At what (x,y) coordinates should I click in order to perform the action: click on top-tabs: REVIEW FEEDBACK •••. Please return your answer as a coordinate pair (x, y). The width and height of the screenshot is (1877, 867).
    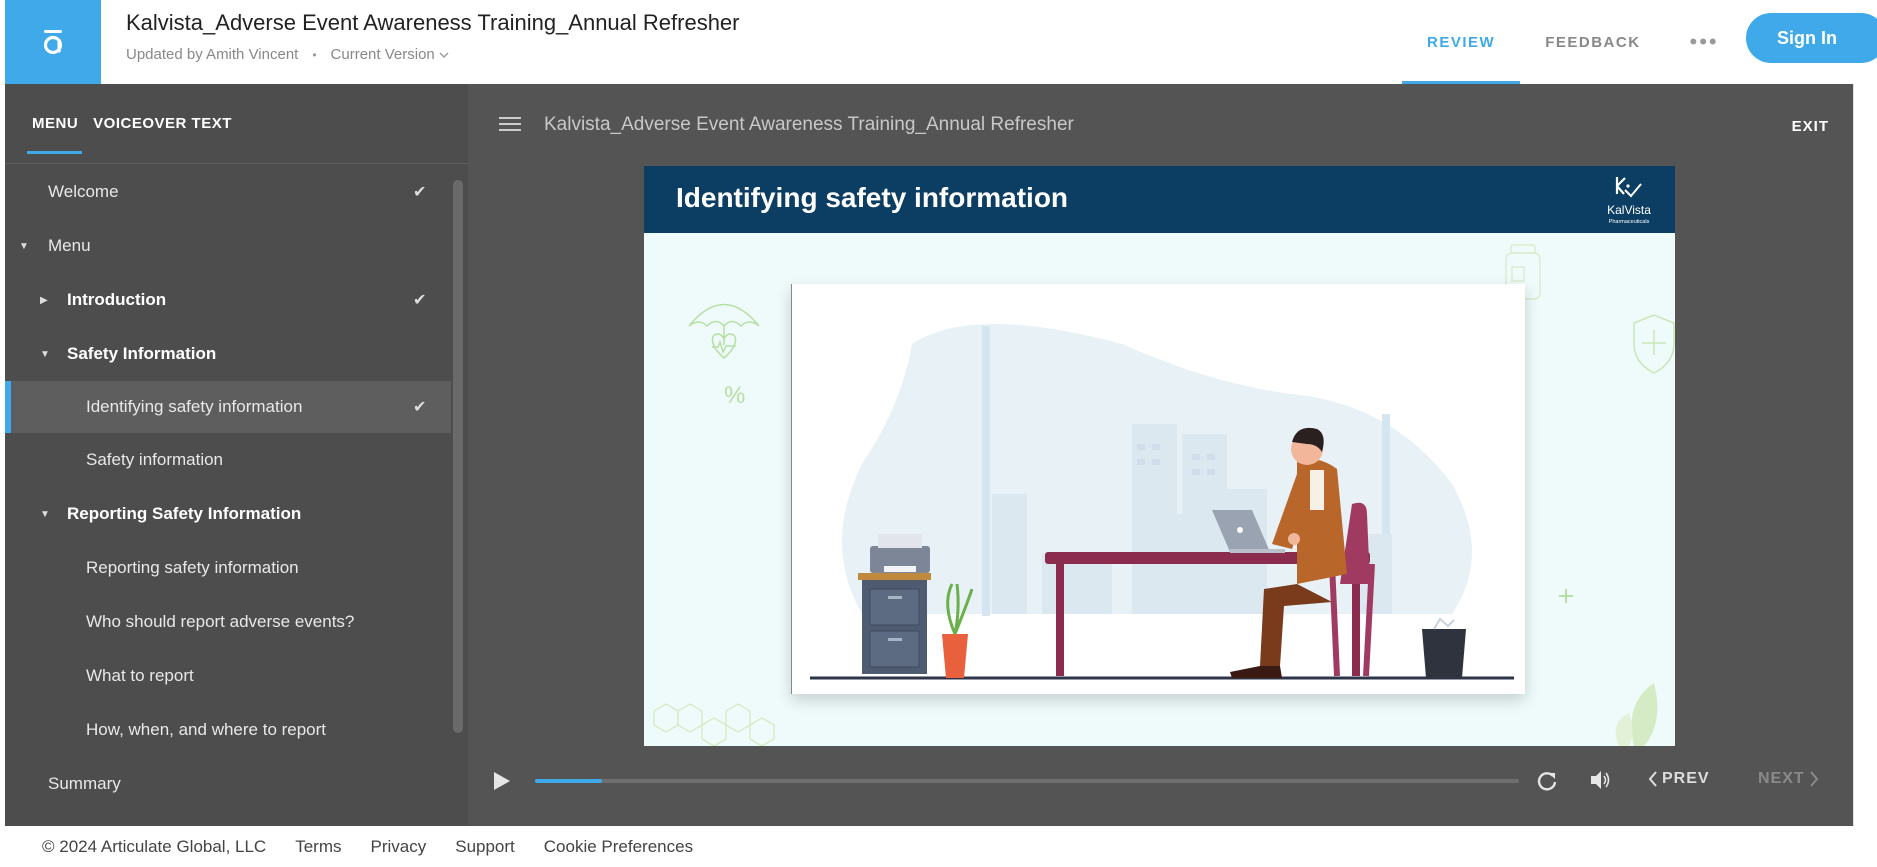
    Looking at the image, I should click on (1572, 42).